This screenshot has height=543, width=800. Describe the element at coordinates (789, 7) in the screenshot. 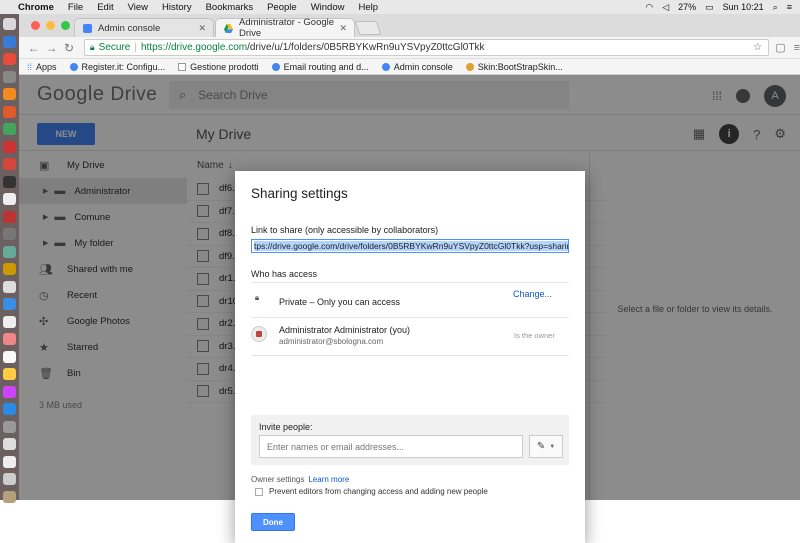

I see `notification-icon: ≡` at that location.